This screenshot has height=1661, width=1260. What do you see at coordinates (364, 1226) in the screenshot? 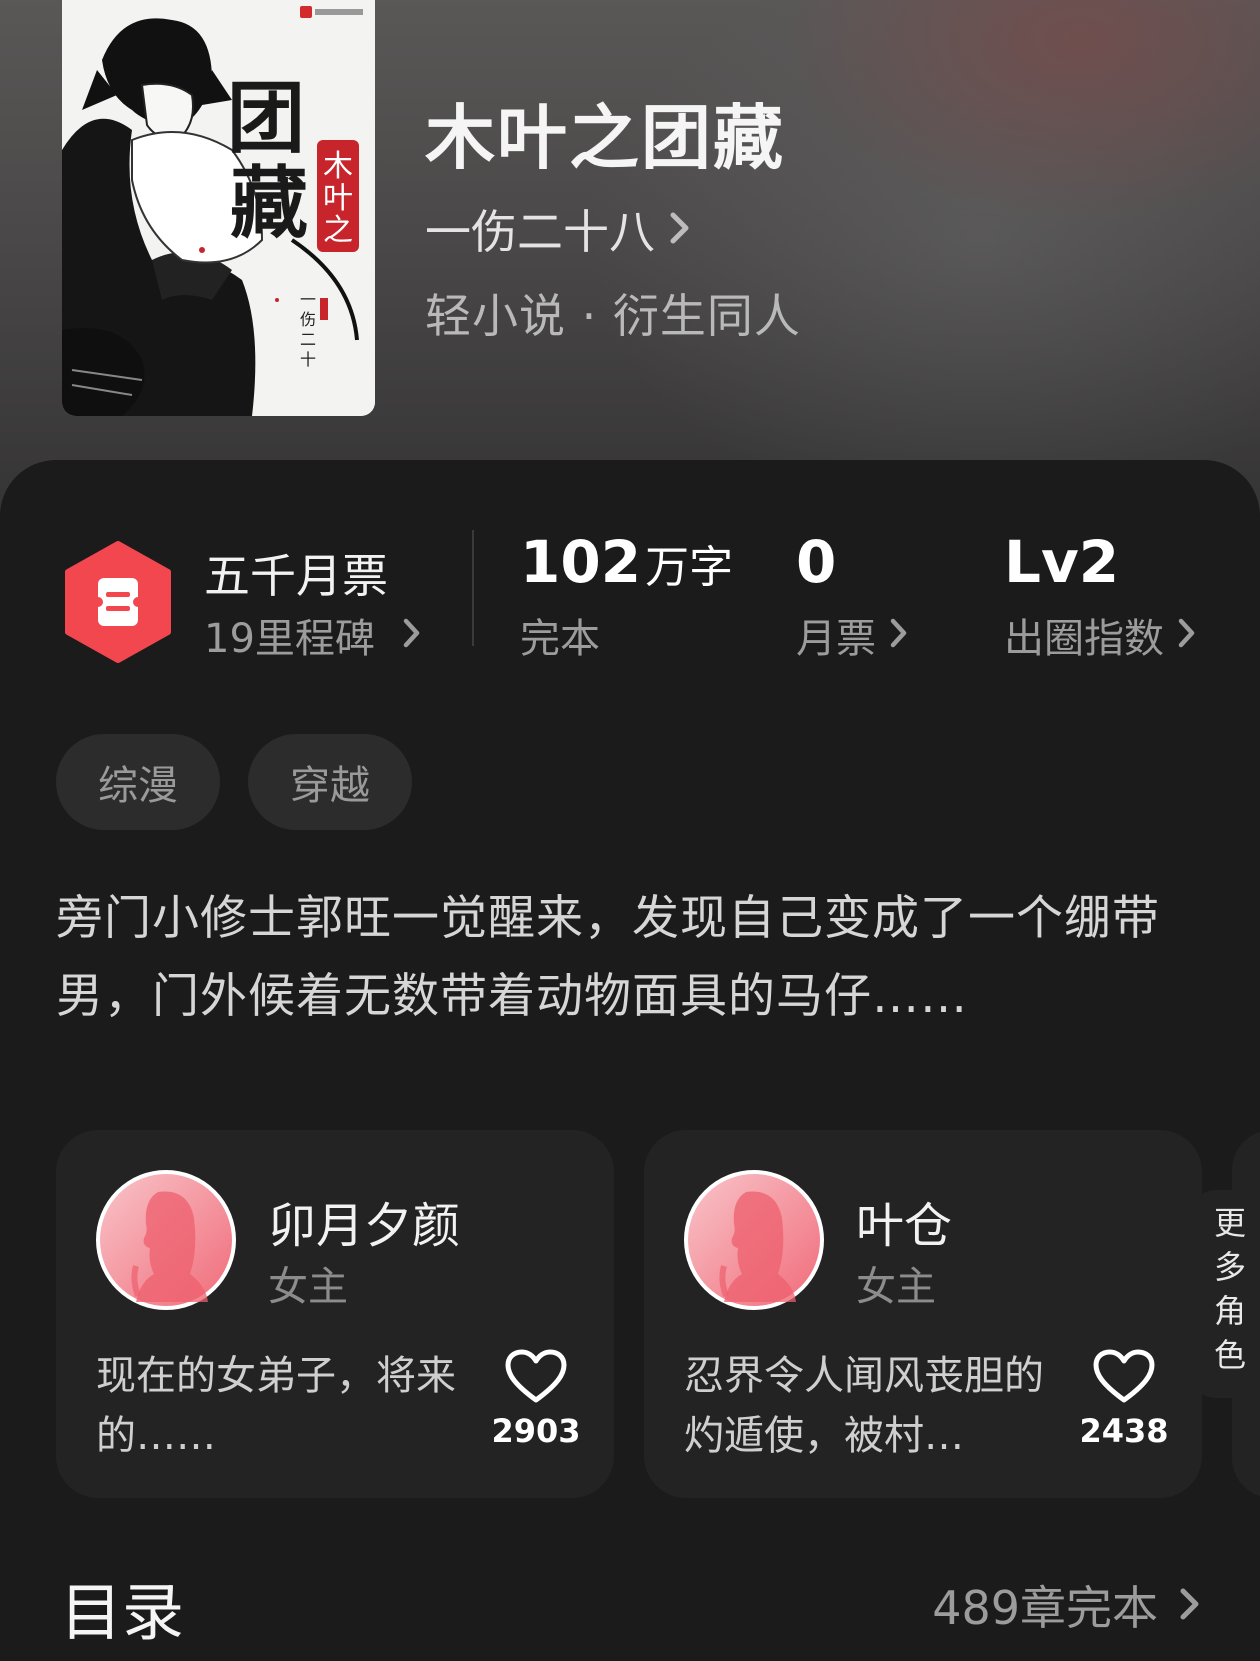
I see `character-name: 卯月夕颜` at bounding box center [364, 1226].